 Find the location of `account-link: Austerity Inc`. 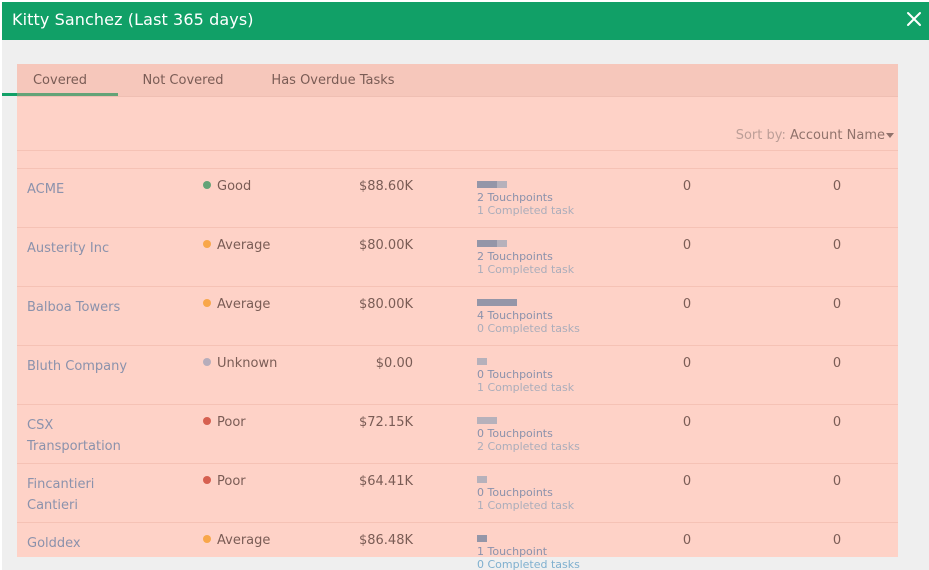

account-link: Austerity Inc is located at coordinates (87, 248).